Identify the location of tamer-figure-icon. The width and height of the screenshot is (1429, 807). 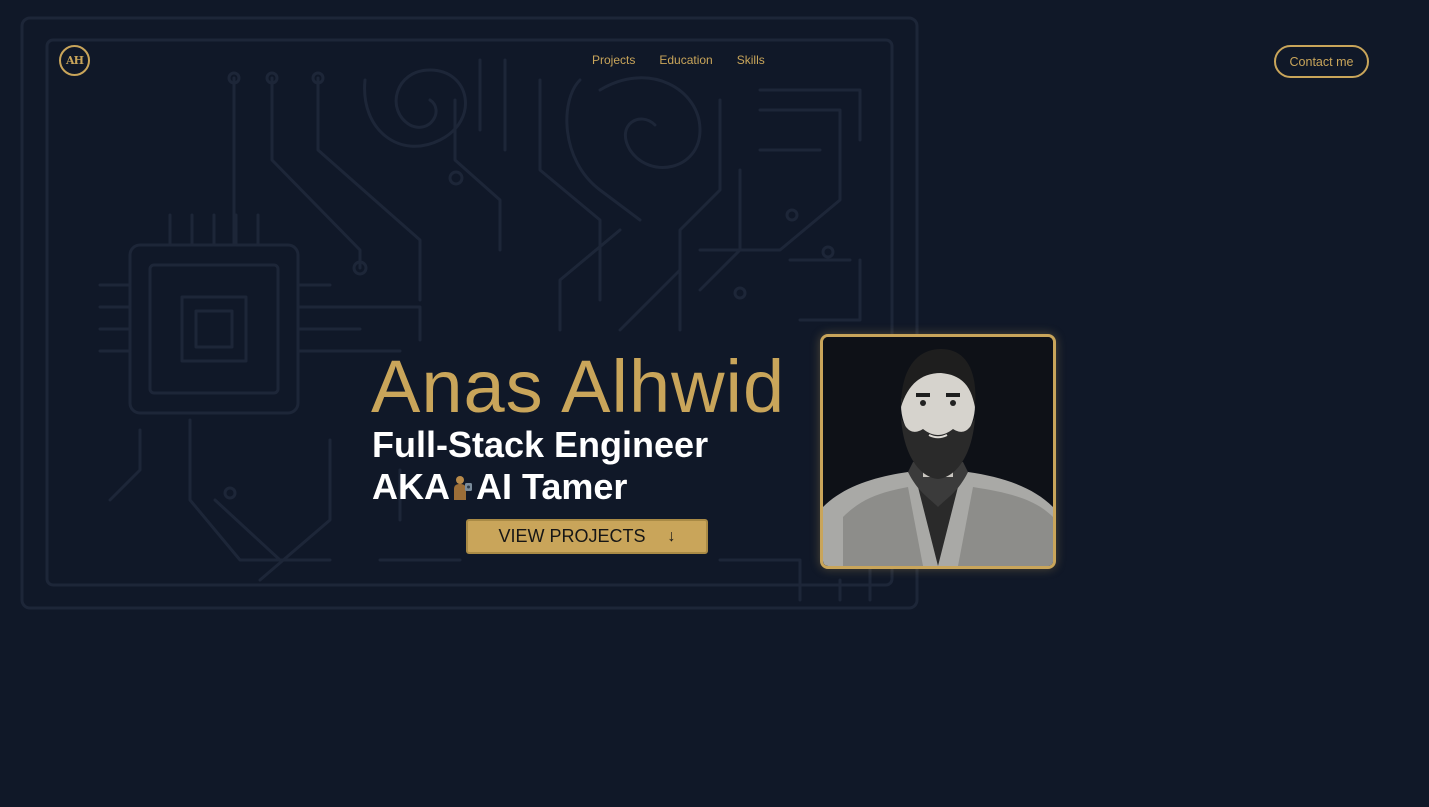
(463, 488).